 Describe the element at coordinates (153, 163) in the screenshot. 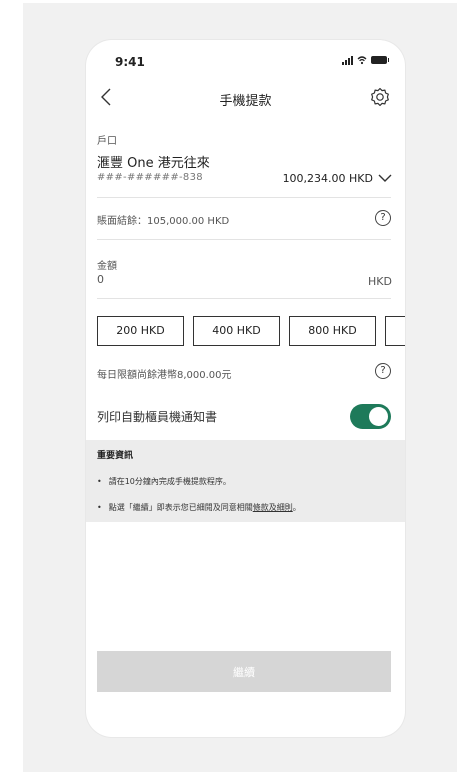

I see `account-name: 滙豐 One 港元往來` at that location.